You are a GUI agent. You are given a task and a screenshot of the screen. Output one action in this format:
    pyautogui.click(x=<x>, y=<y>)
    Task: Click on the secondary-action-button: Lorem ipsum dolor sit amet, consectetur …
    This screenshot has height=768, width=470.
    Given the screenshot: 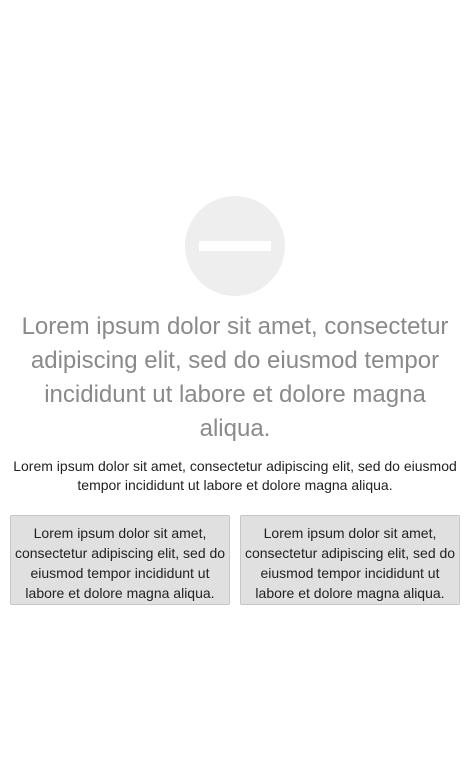 What is the action you would take?
    pyautogui.click(x=350, y=560)
    